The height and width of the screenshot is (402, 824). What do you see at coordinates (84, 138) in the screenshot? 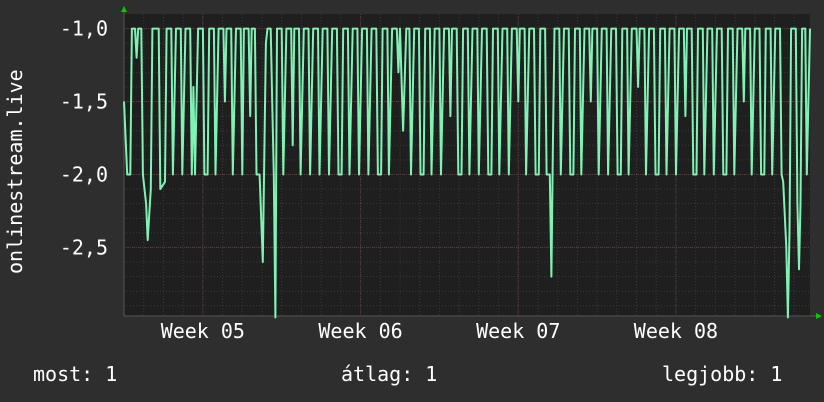
I see `y-tick-labels: -1,0 -1,5 -2,0 -2,5` at bounding box center [84, 138].